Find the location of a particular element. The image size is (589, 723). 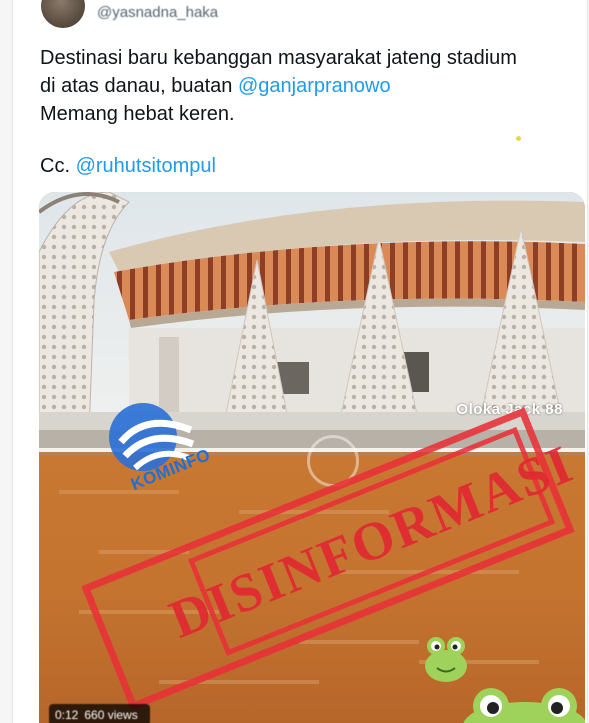

tweet-text-line-2: di atas danau, buatan @ganjarpranowo is located at coordinates (310, 86).